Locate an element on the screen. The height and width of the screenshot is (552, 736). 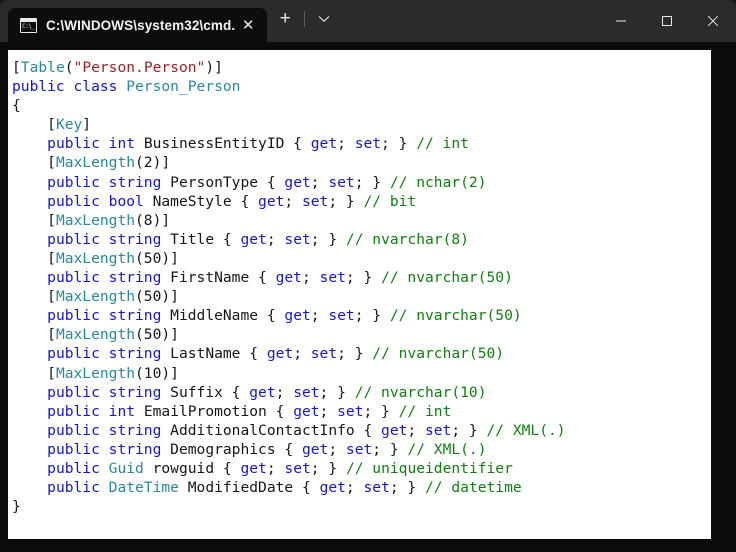
code-token: public bool is located at coordinates (100, 201).